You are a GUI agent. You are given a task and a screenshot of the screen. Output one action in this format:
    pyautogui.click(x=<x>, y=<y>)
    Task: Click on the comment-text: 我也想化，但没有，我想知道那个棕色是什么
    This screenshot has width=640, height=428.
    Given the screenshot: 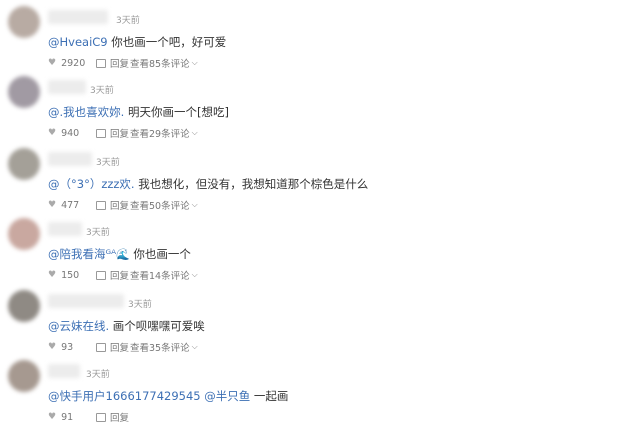 What is the action you would take?
    pyautogui.click(x=251, y=184)
    